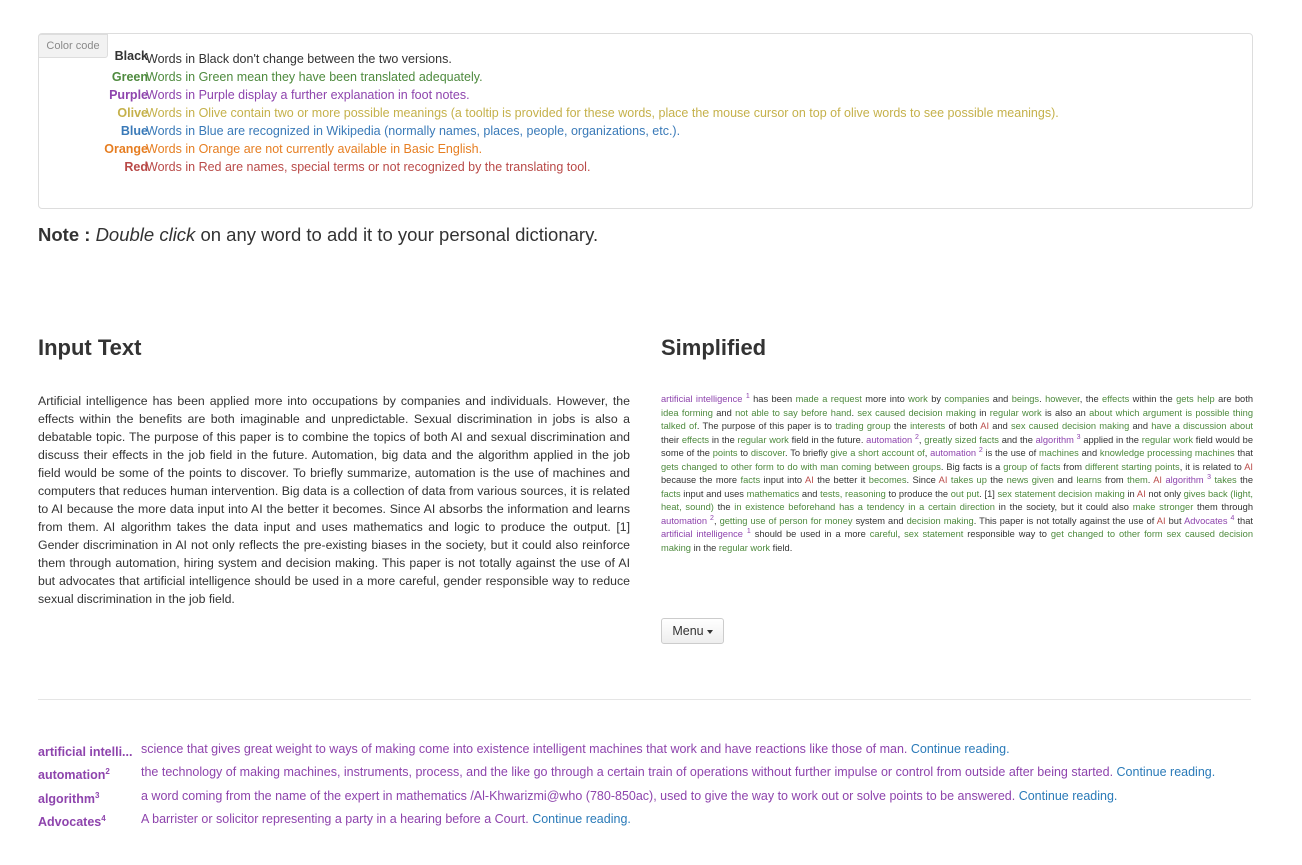 The height and width of the screenshot is (865, 1302). I want to click on simplified-text-segment: their, so click(671, 439).